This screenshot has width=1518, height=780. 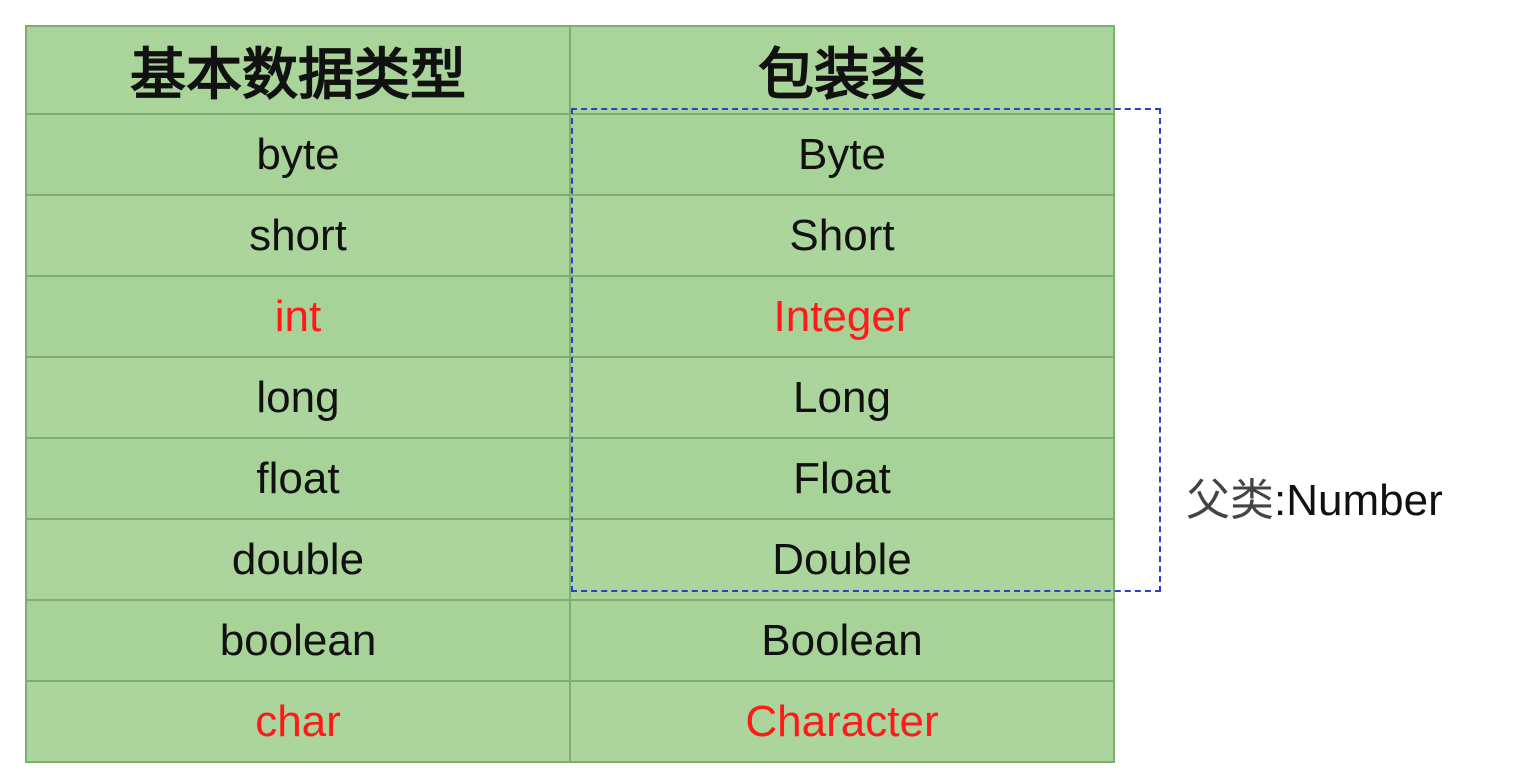 What do you see at coordinates (842, 721) in the screenshot?
I see `wrapper-cell: Character` at bounding box center [842, 721].